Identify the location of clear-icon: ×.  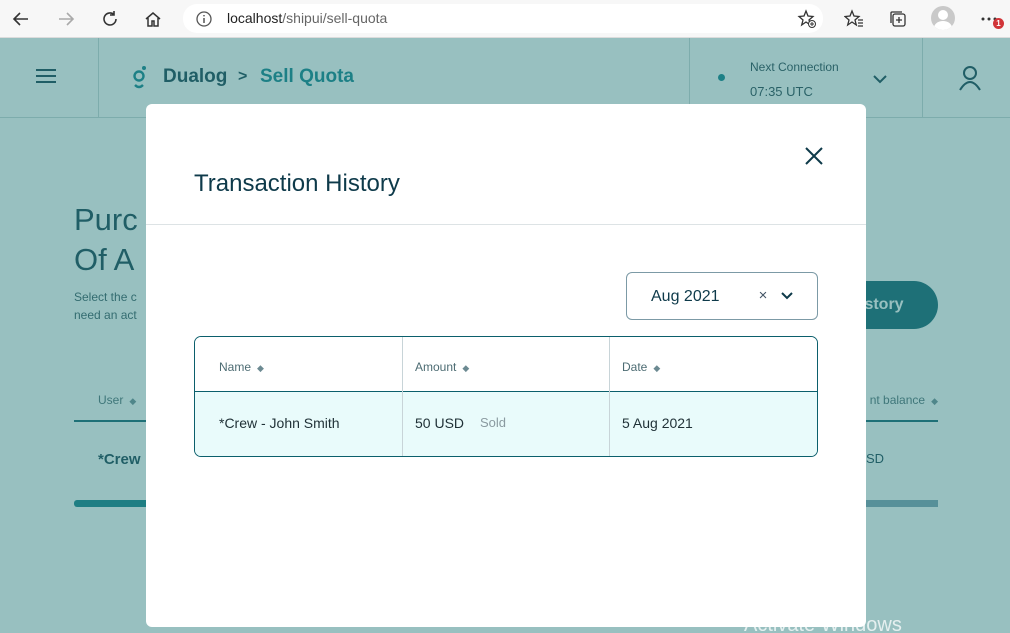
(763, 296).